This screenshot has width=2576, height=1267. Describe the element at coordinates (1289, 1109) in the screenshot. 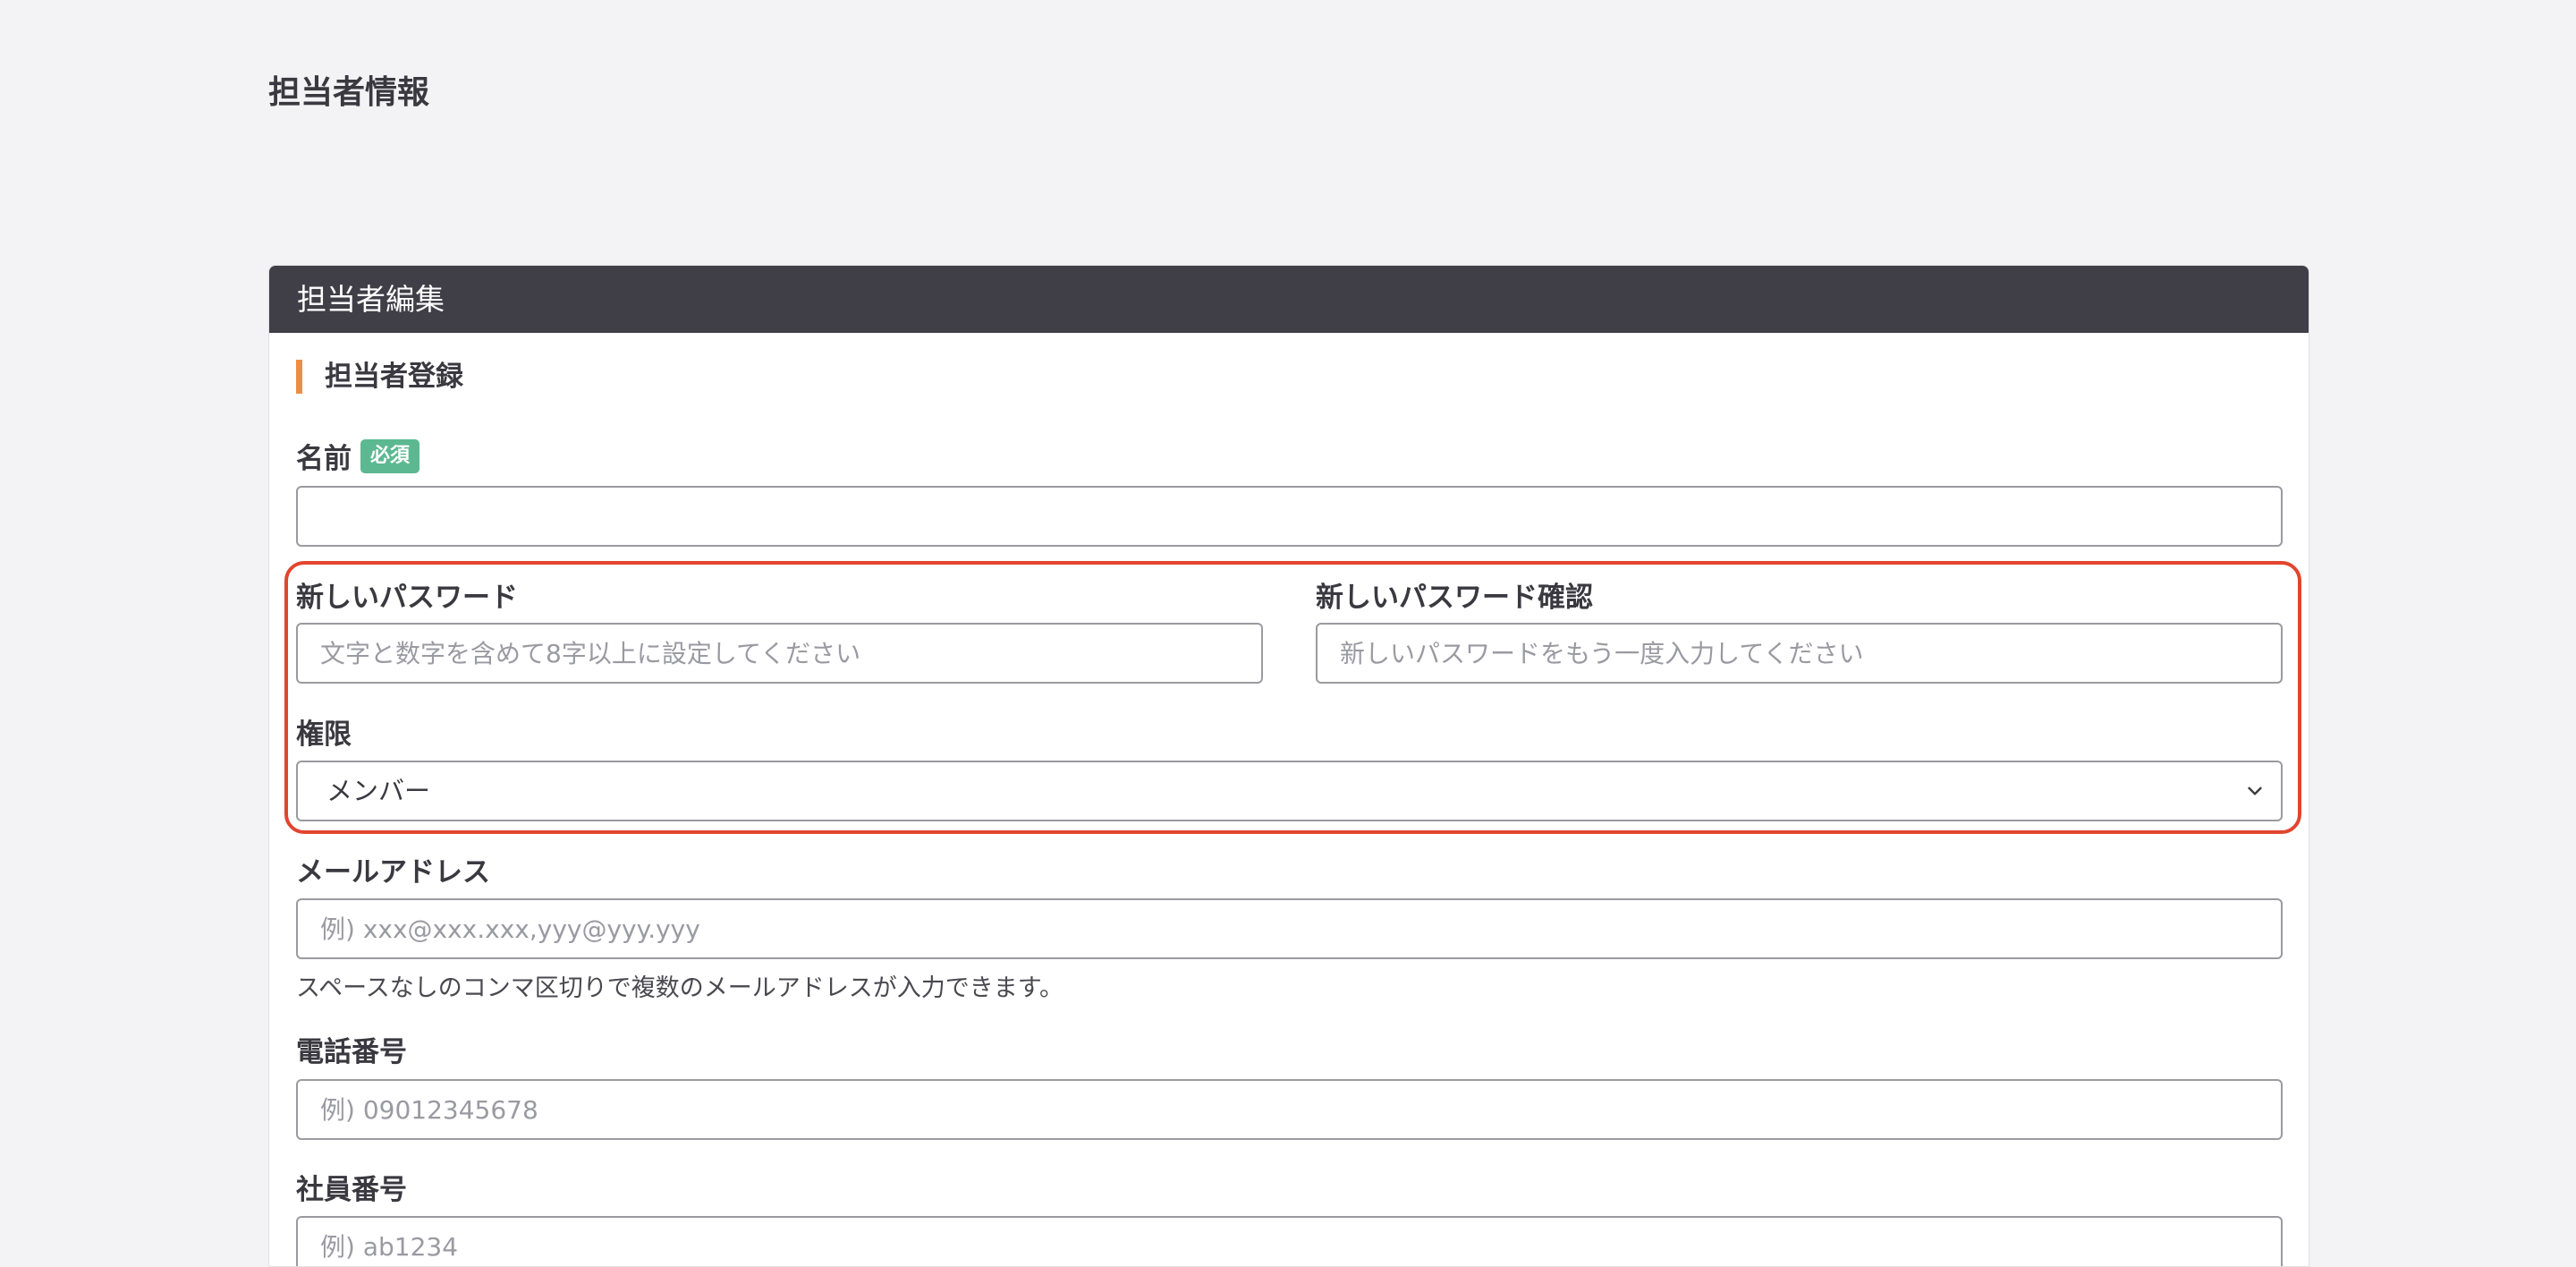

I see `phone-input` at that location.